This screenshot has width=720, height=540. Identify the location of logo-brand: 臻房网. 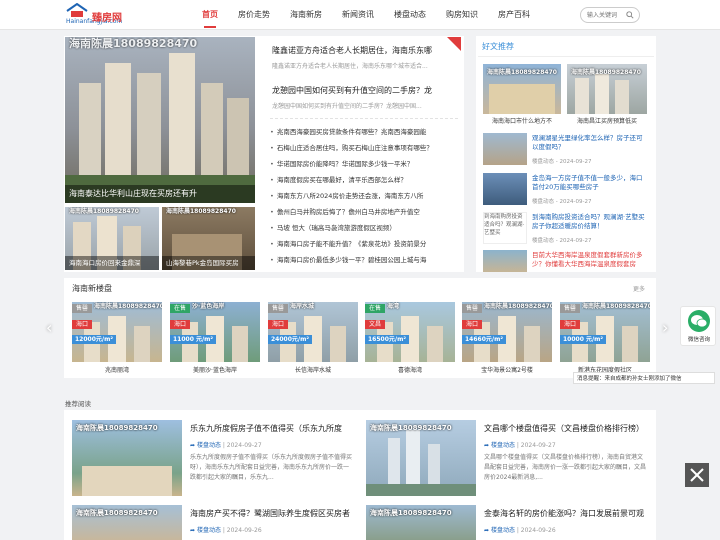
(107, 18).